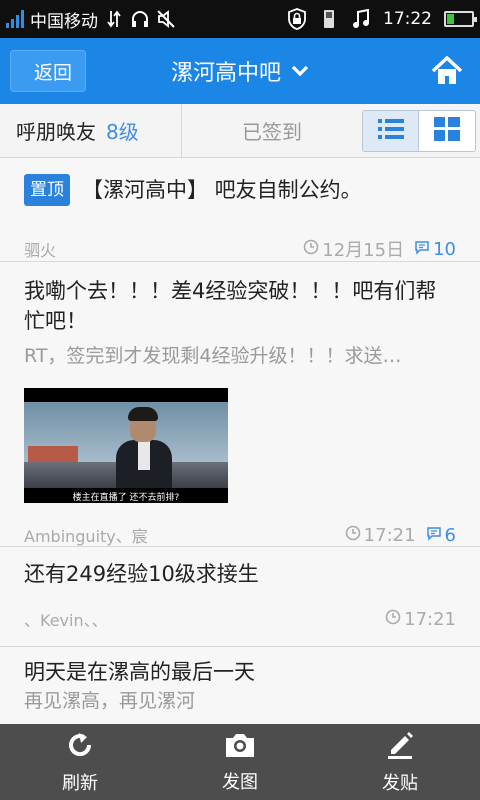  What do you see at coordinates (48, 71) in the screenshot?
I see `back-button: 返回` at bounding box center [48, 71].